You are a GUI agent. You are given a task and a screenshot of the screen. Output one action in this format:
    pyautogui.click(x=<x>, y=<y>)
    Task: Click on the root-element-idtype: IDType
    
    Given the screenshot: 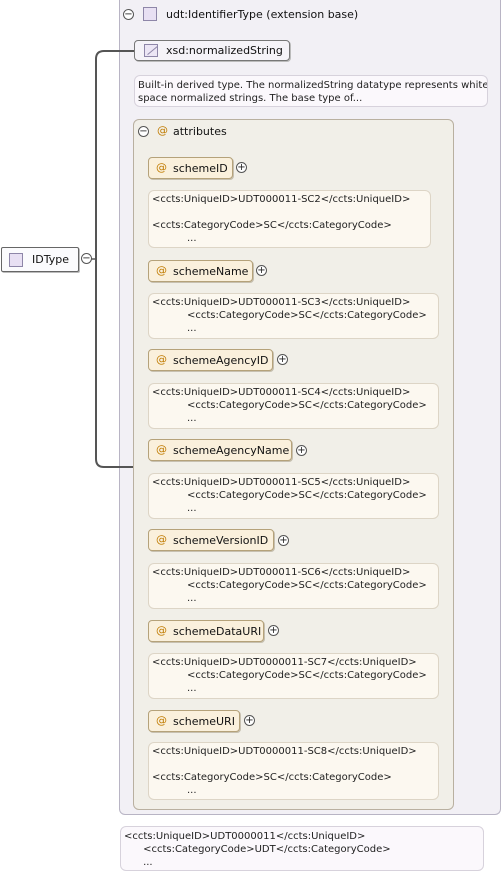 What is the action you would take?
    pyautogui.click(x=40, y=259)
    